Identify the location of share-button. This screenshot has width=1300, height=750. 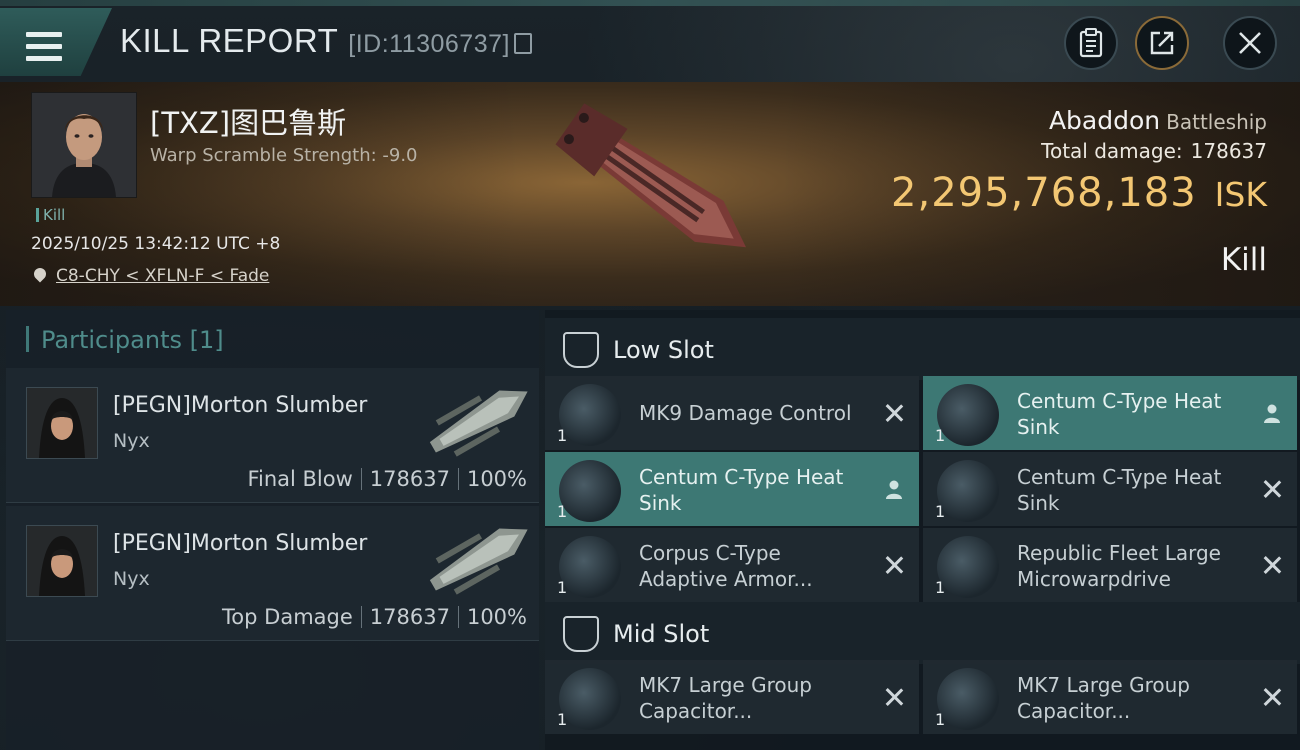
(1162, 43).